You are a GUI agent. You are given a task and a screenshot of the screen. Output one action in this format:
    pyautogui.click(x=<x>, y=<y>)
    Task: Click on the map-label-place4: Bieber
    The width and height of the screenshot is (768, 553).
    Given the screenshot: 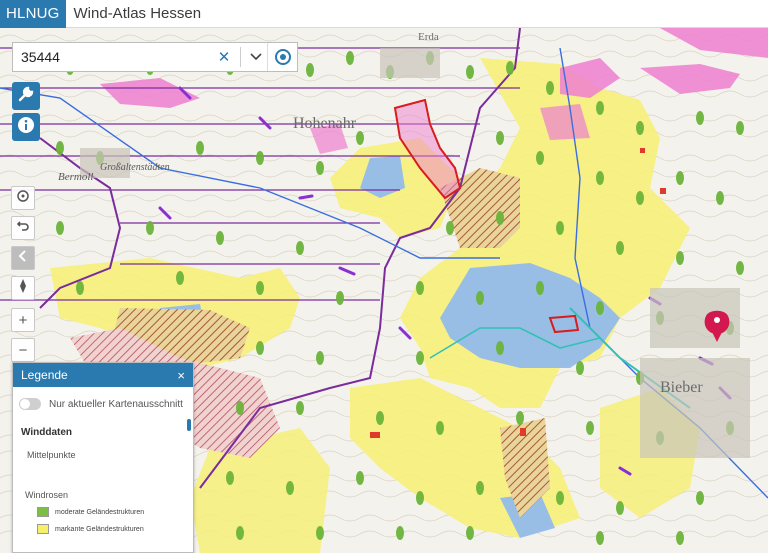 What is the action you would take?
    pyautogui.click(x=681, y=387)
    